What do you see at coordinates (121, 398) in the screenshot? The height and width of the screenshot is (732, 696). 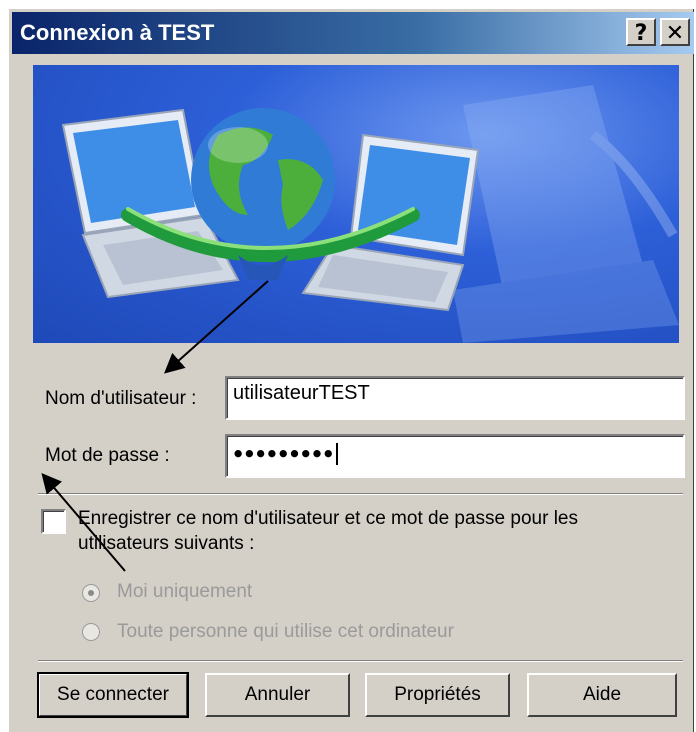 I see `username-label: Nom d'utilisateur :` at bounding box center [121, 398].